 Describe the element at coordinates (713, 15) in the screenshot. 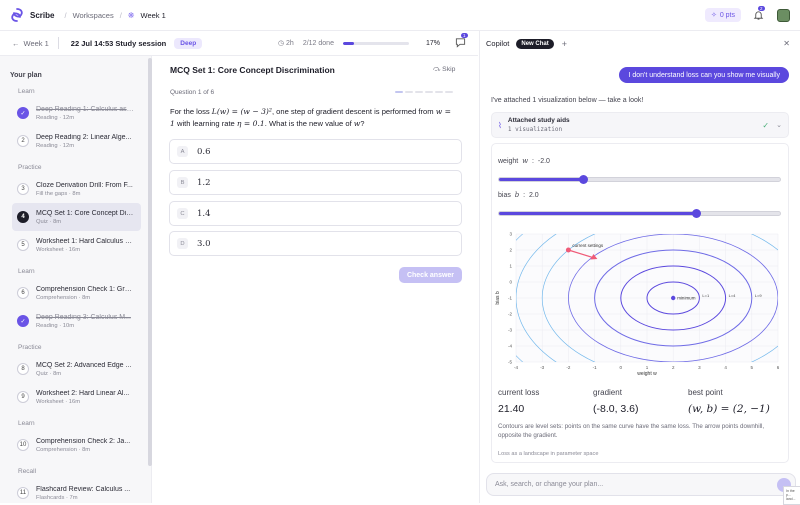

I see `sparkle-icon: ✧` at that location.